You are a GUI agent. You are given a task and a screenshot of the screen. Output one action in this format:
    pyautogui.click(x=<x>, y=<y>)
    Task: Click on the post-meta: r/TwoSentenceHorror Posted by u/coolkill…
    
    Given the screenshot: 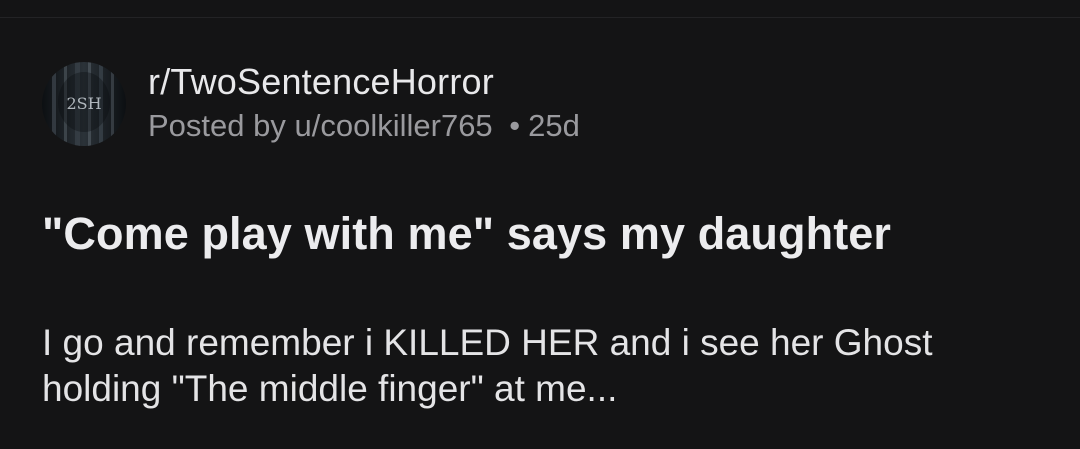 What is the action you would take?
    pyautogui.click(x=364, y=103)
    